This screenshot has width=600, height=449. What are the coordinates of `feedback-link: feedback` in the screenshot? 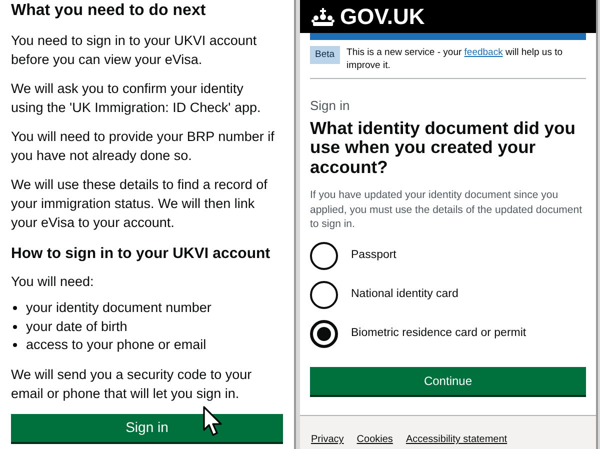 It's located at (483, 52).